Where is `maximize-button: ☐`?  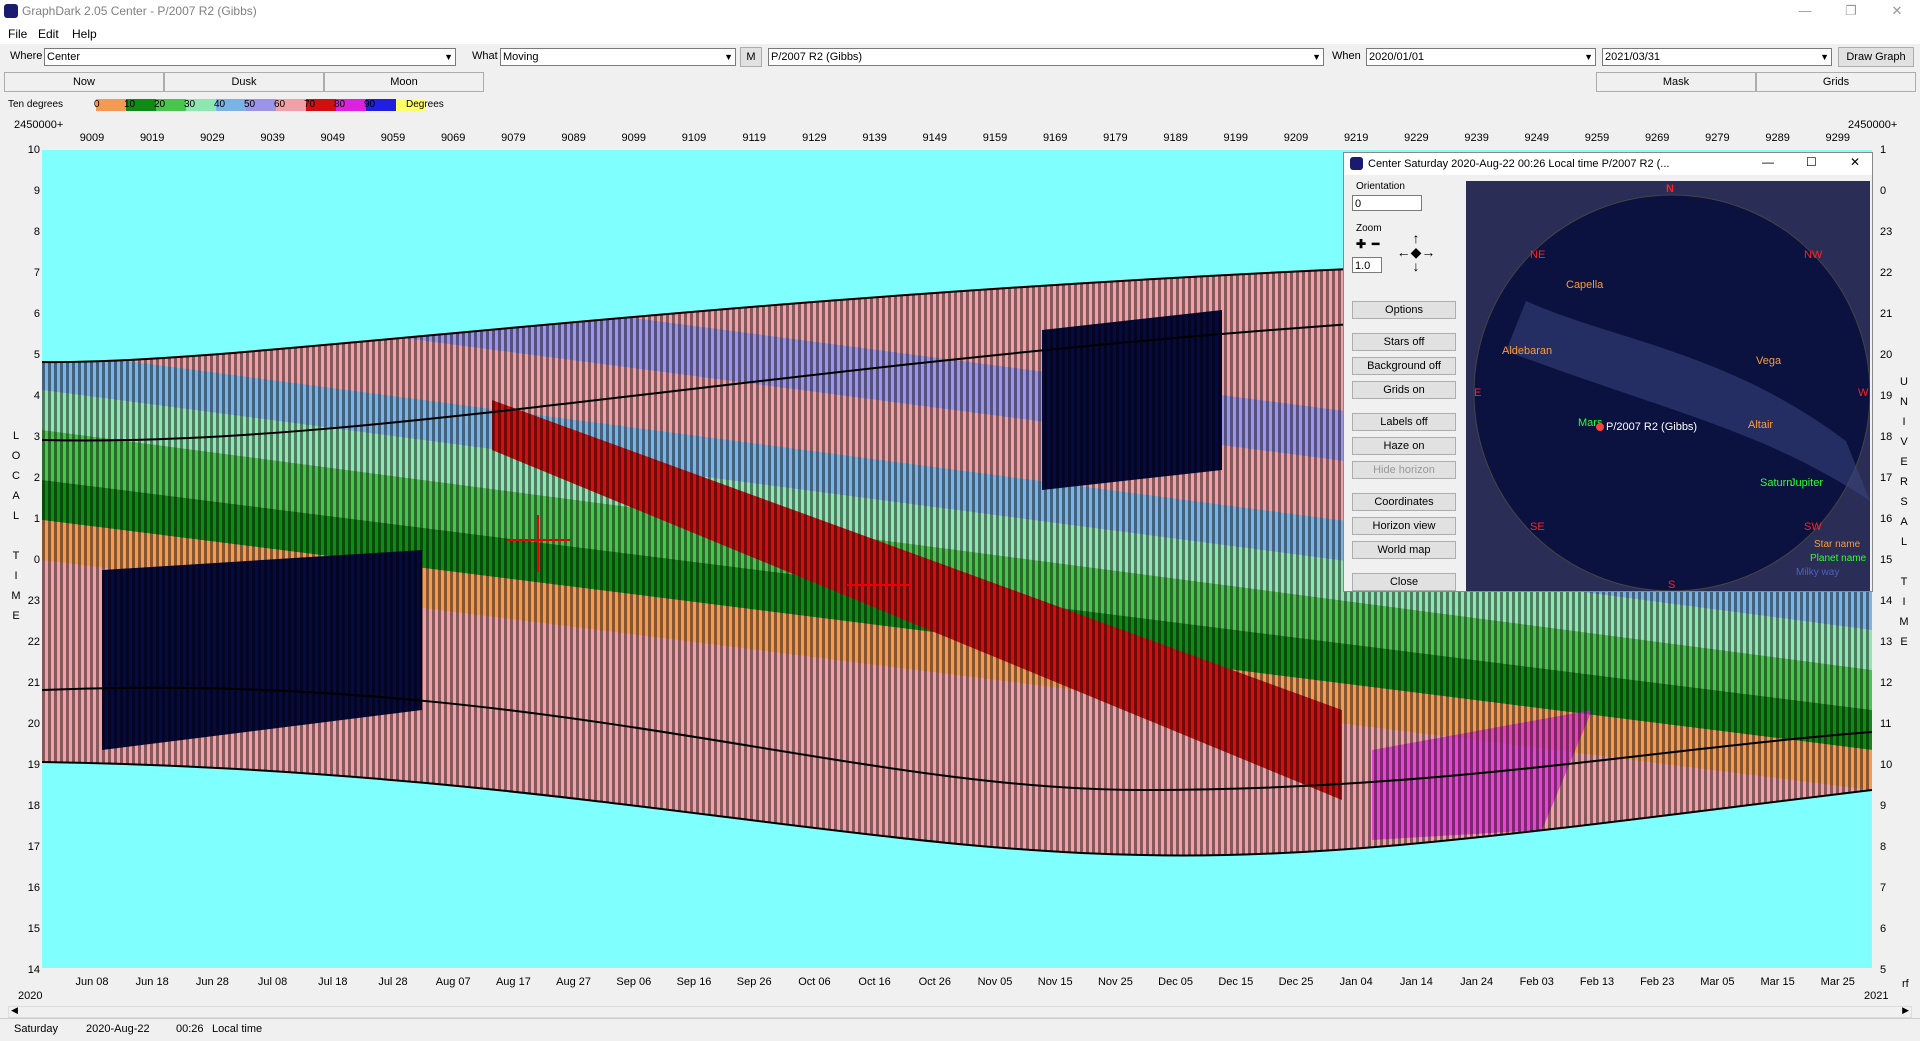 maximize-button: ☐ is located at coordinates (1811, 162).